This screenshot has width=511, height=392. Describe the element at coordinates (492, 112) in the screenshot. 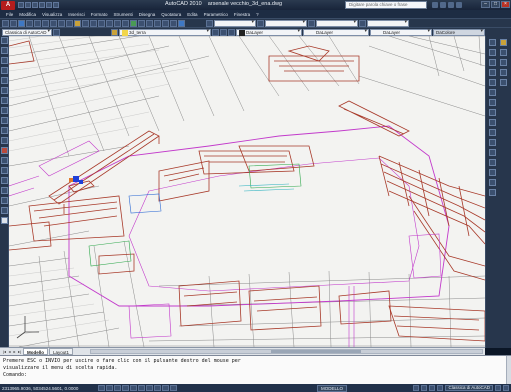

I see `scale-icon` at that location.